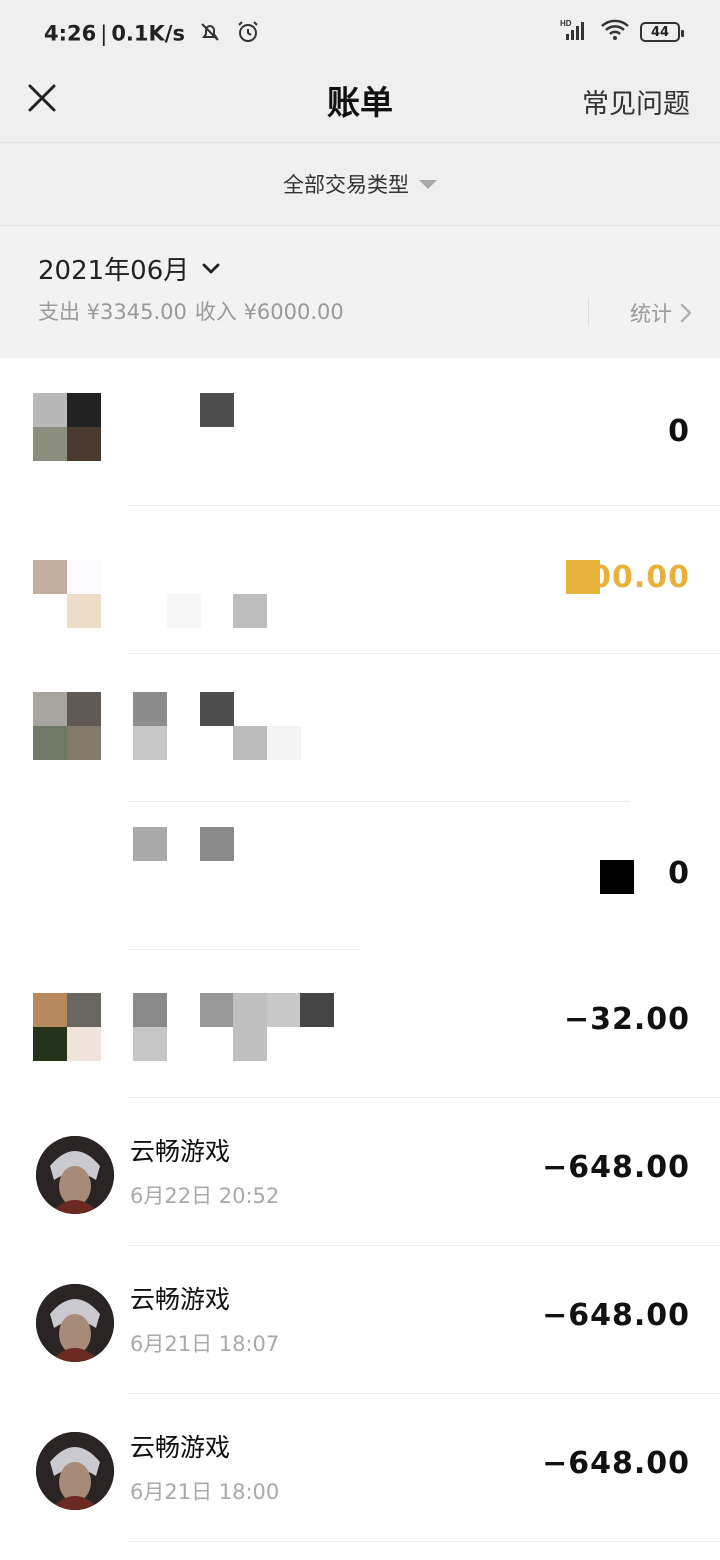 The height and width of the screenshot is (1560, 720). I want to click on divider, so click(588, 312).